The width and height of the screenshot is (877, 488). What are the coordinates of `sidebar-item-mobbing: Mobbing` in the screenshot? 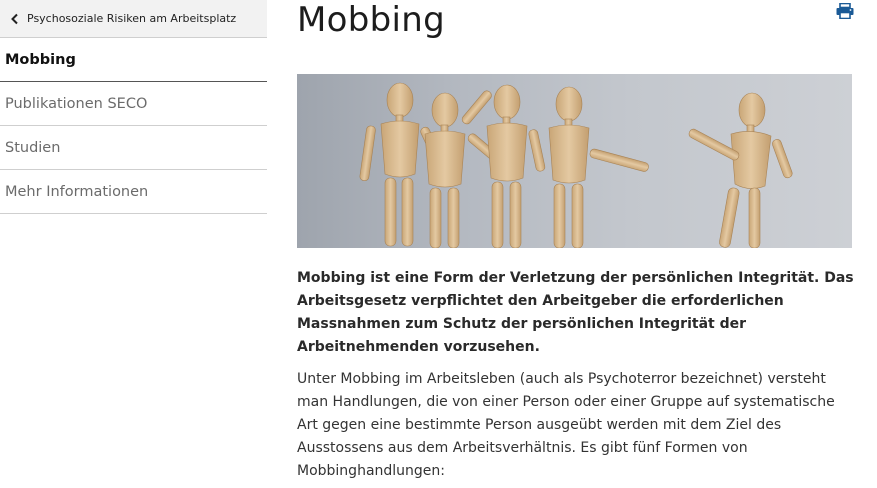 It's located at (133, 60).